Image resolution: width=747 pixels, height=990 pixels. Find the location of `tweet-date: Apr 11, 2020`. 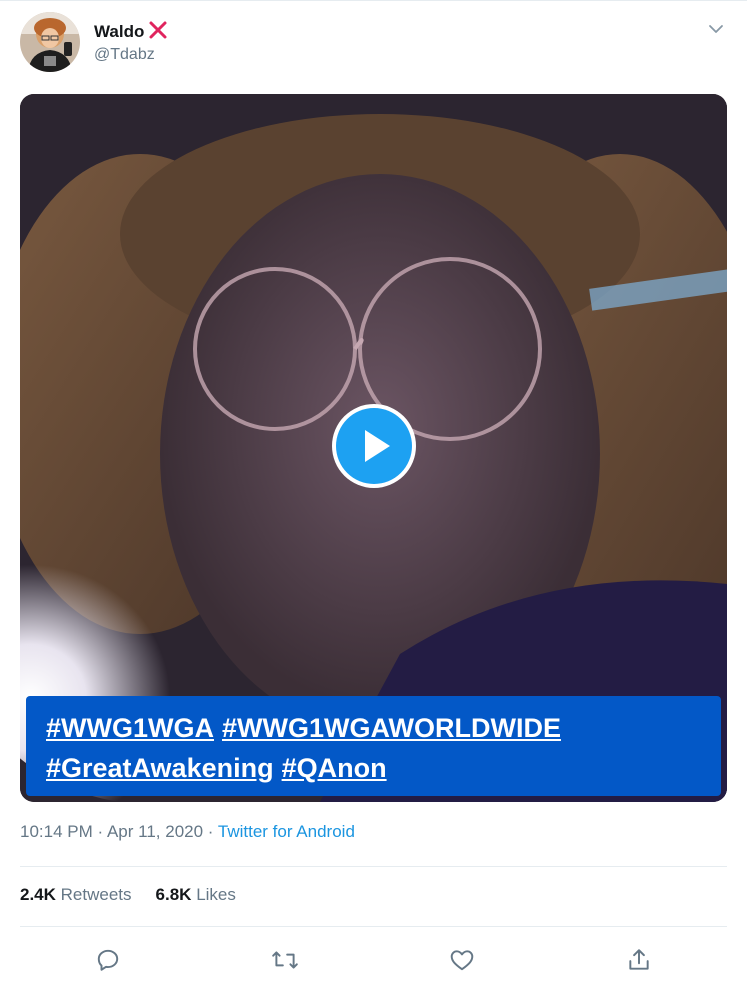

tweet-date: Apr 11, 2020 is located at coordinates (155, 831).